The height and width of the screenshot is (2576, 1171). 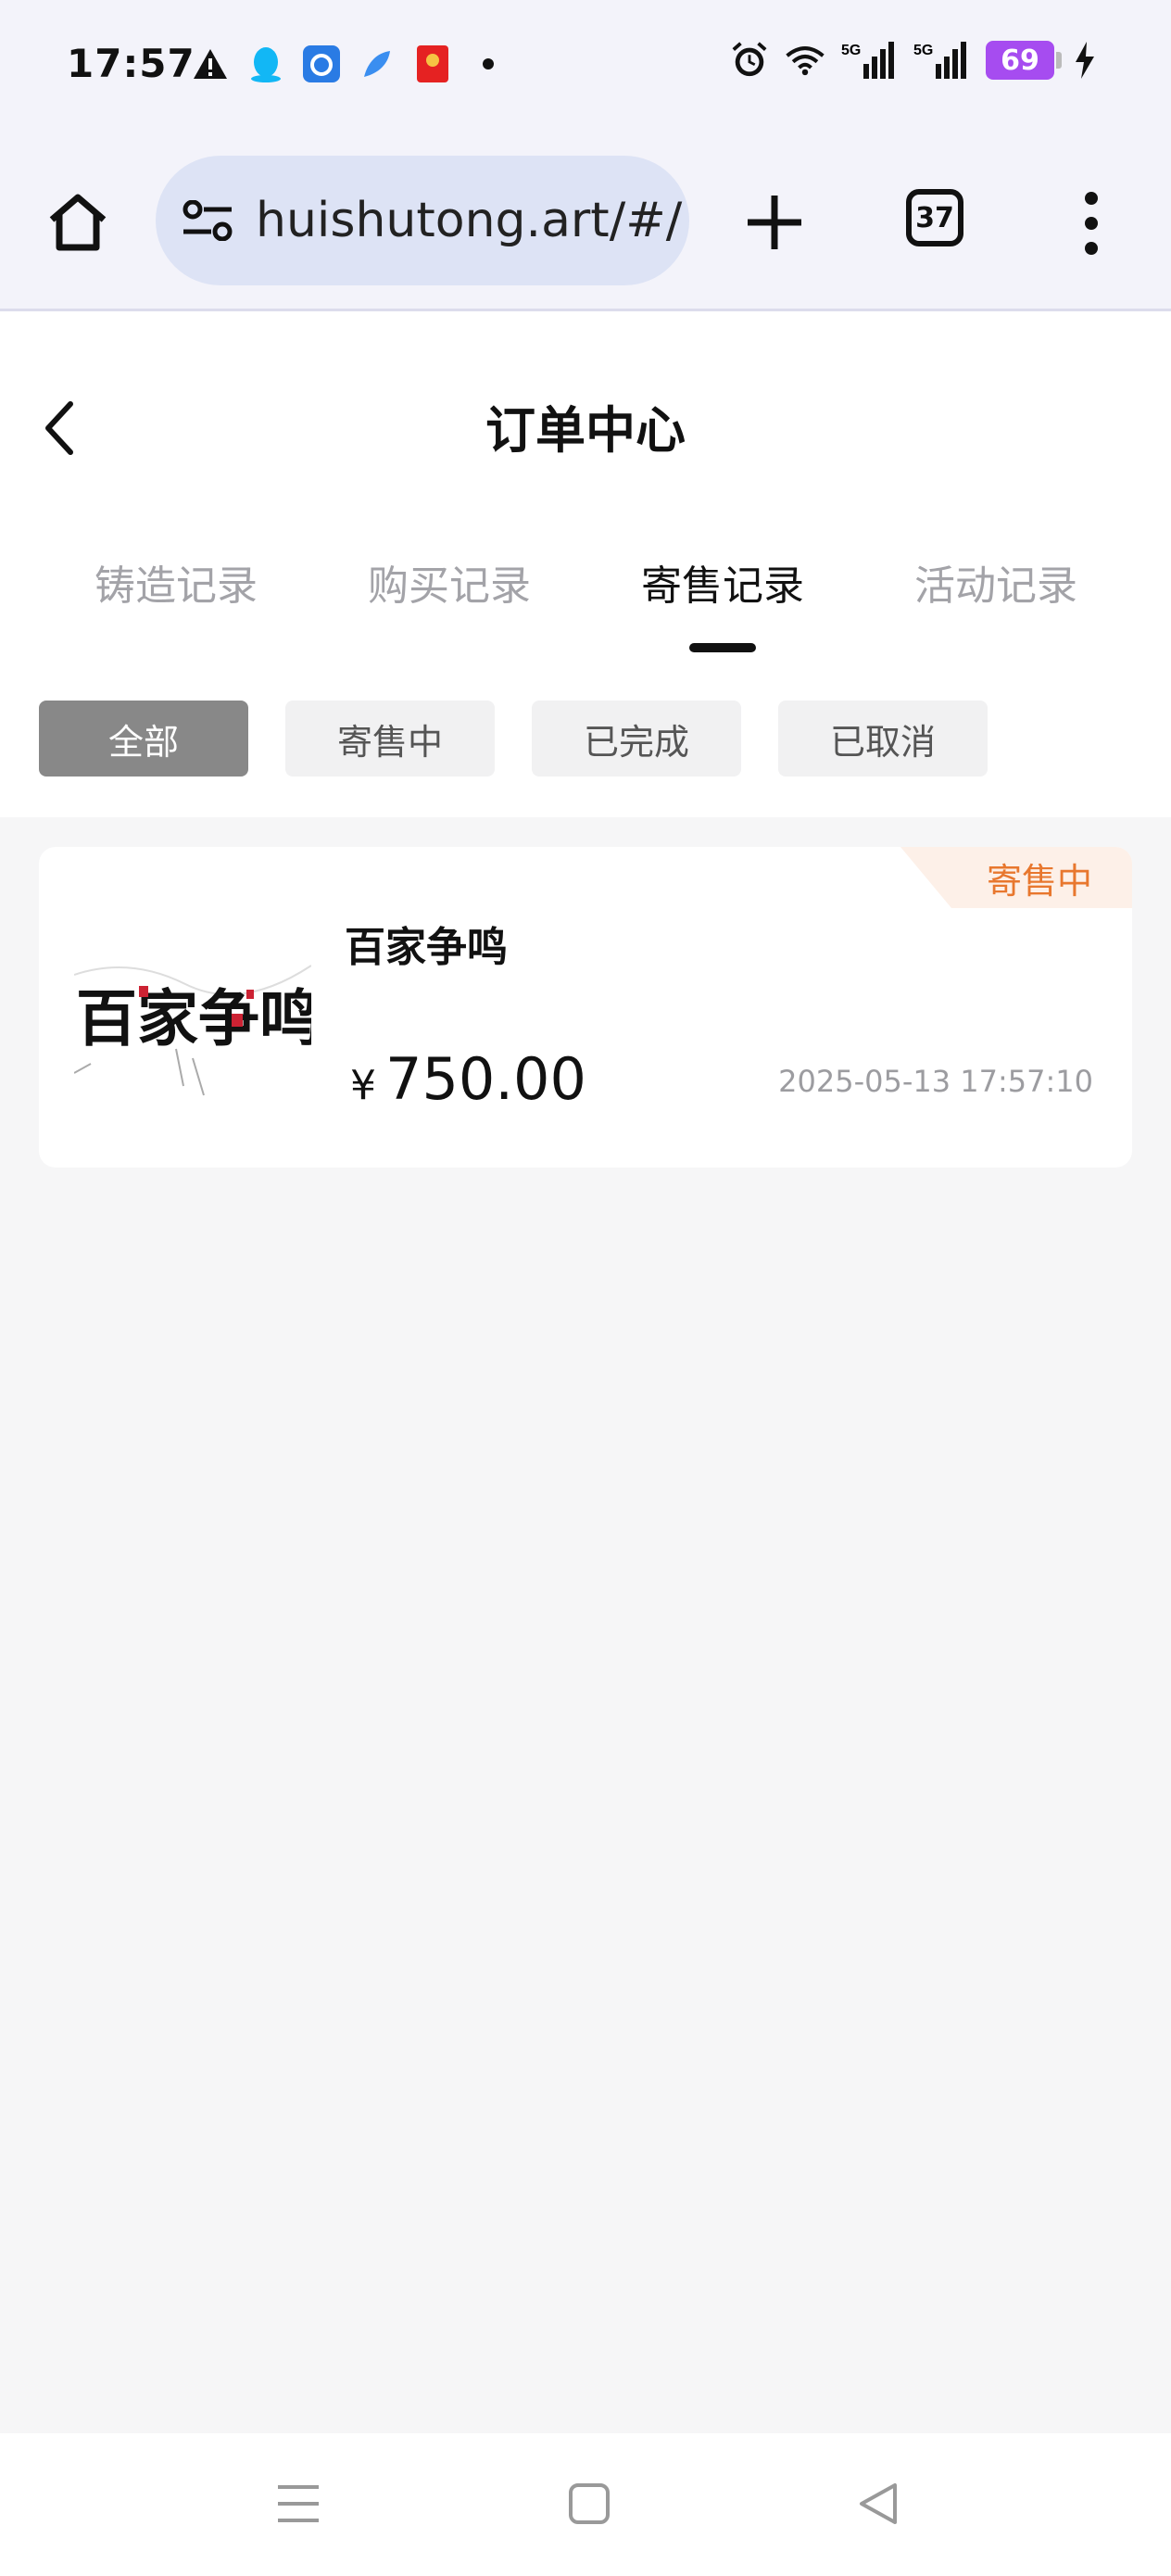 What do you see at coordinates (433, 64) in the screenshot?
I see `red-packet-icon` at bounding box center [433, 64].